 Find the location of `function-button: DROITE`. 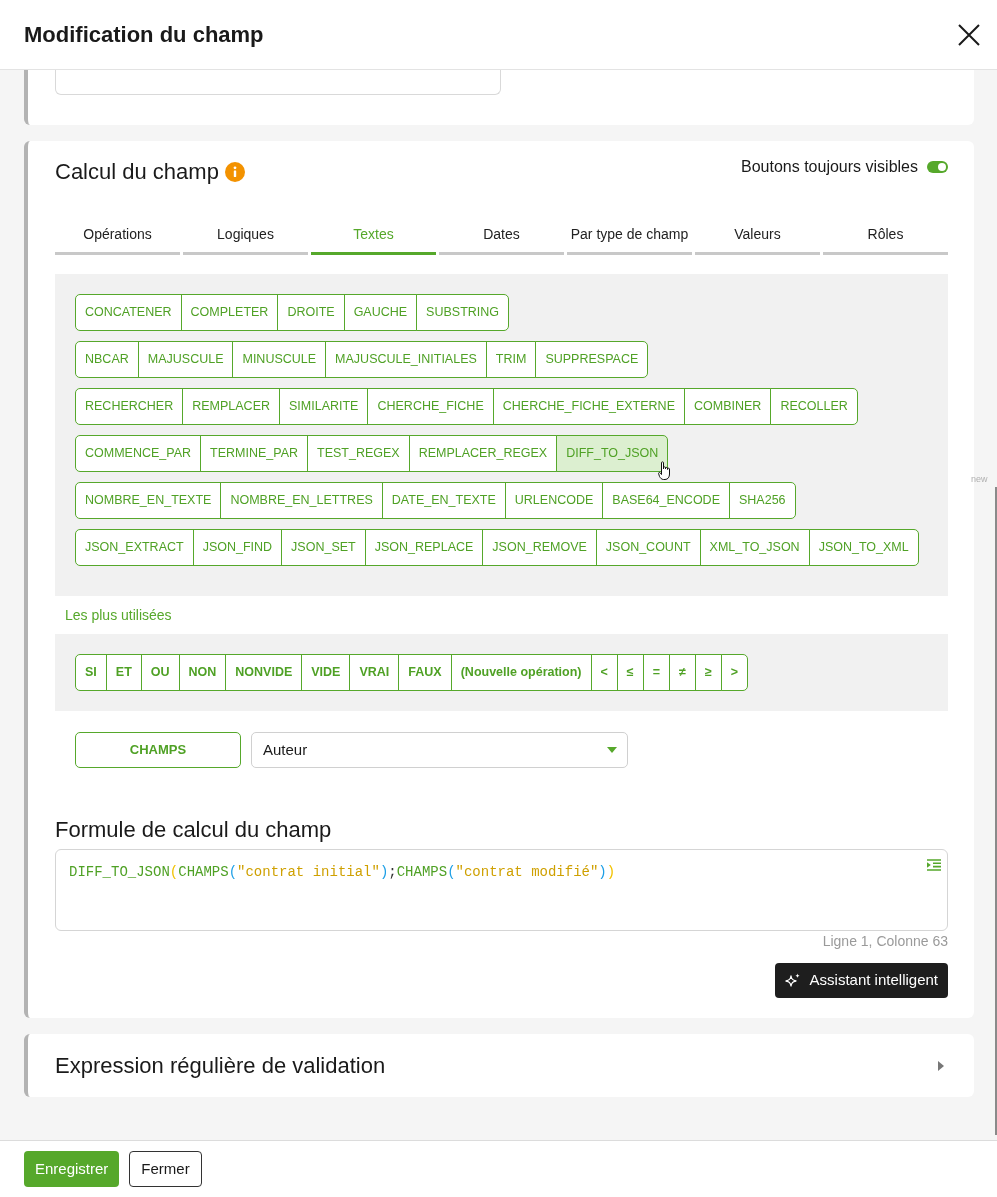

function-button: DROITE is located at coordinates (311, 312).